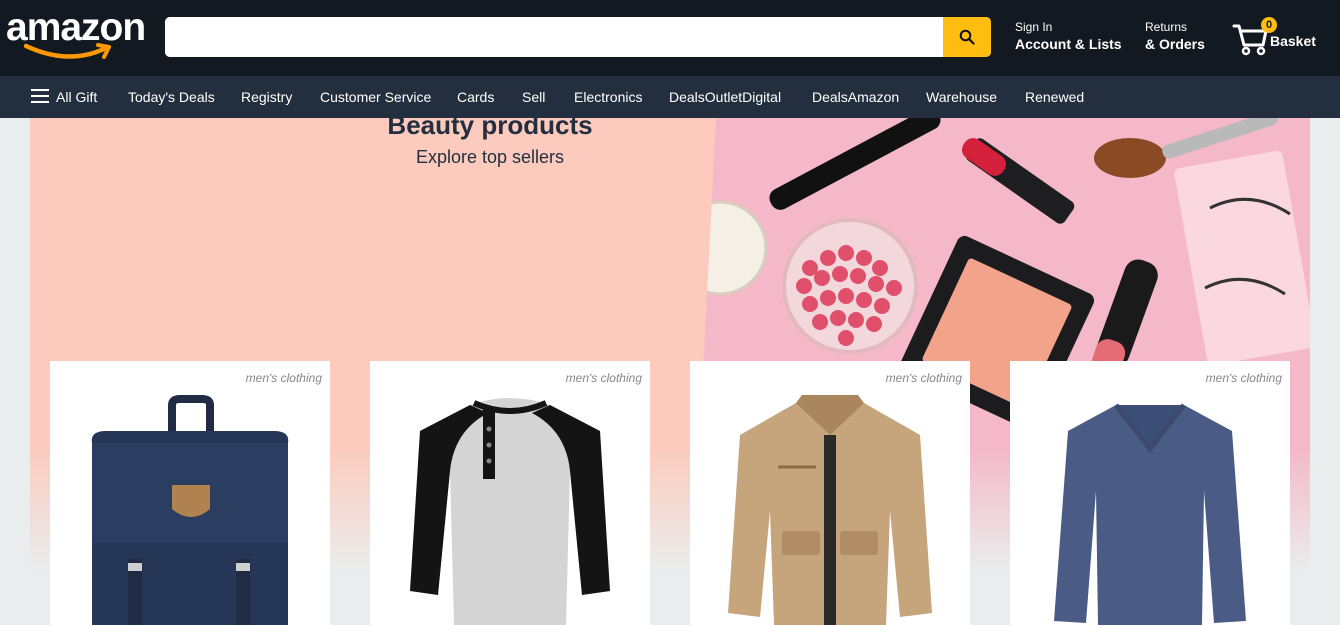 The image size is (1340, 625). What do you see at coordinates (171, 97) in the screenshot?
I see `nav-item-todays-deals: Today's Deals` at bounding box center [171, 97].